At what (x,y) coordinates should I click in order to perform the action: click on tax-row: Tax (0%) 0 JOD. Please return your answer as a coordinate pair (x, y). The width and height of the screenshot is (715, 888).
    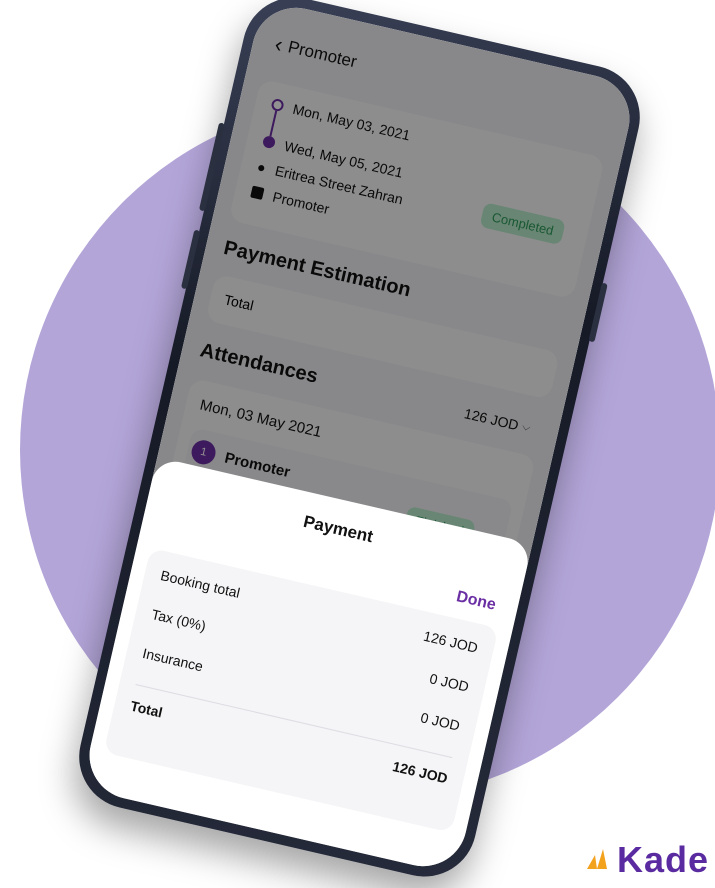
    Looking at the image, I should click on (310, 650).